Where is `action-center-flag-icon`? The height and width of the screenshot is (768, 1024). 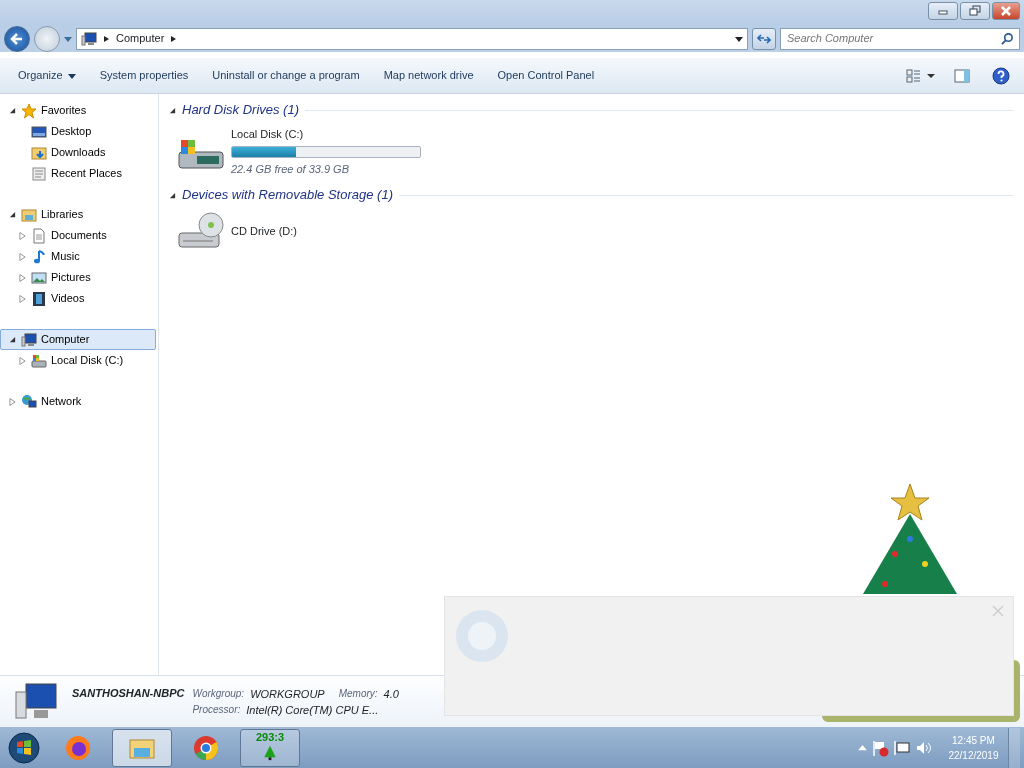
action-center-flag-icon is located at coordinates (880, 747).